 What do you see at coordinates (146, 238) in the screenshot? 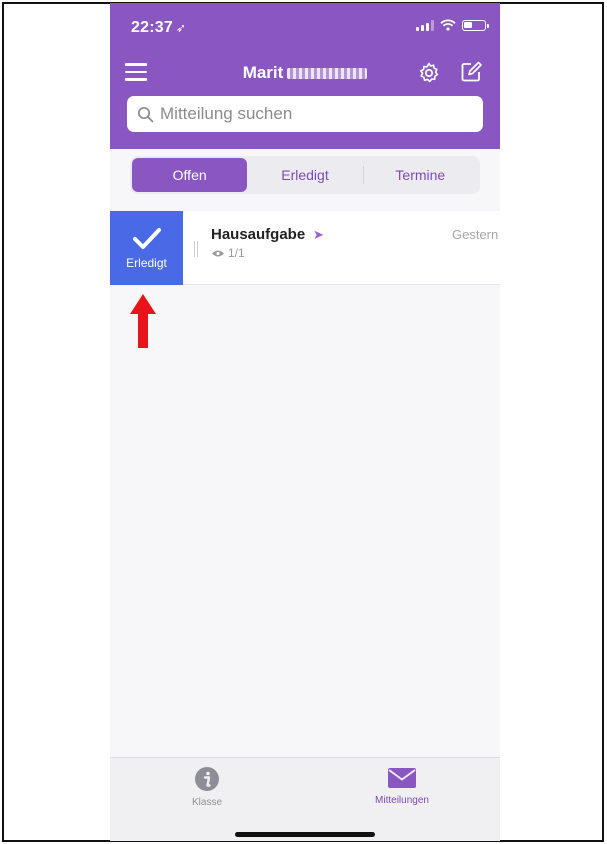
I see `checkmark-icon` at bounding box center [146, 238].